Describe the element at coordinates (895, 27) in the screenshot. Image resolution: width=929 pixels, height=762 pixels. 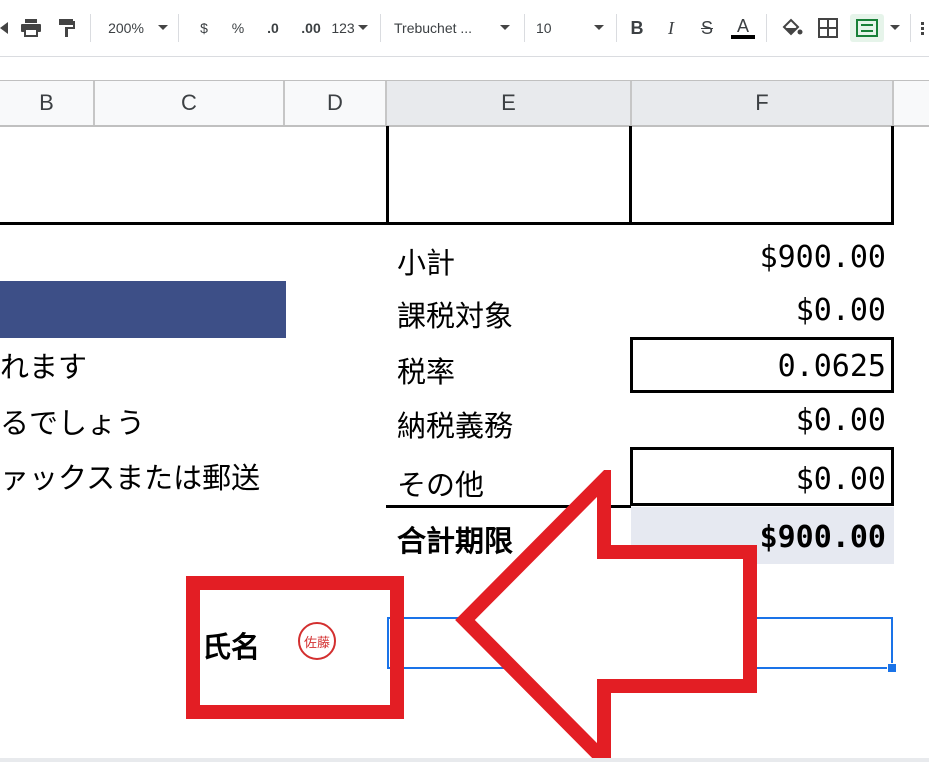
I see `merge-caret-icon` at that location.